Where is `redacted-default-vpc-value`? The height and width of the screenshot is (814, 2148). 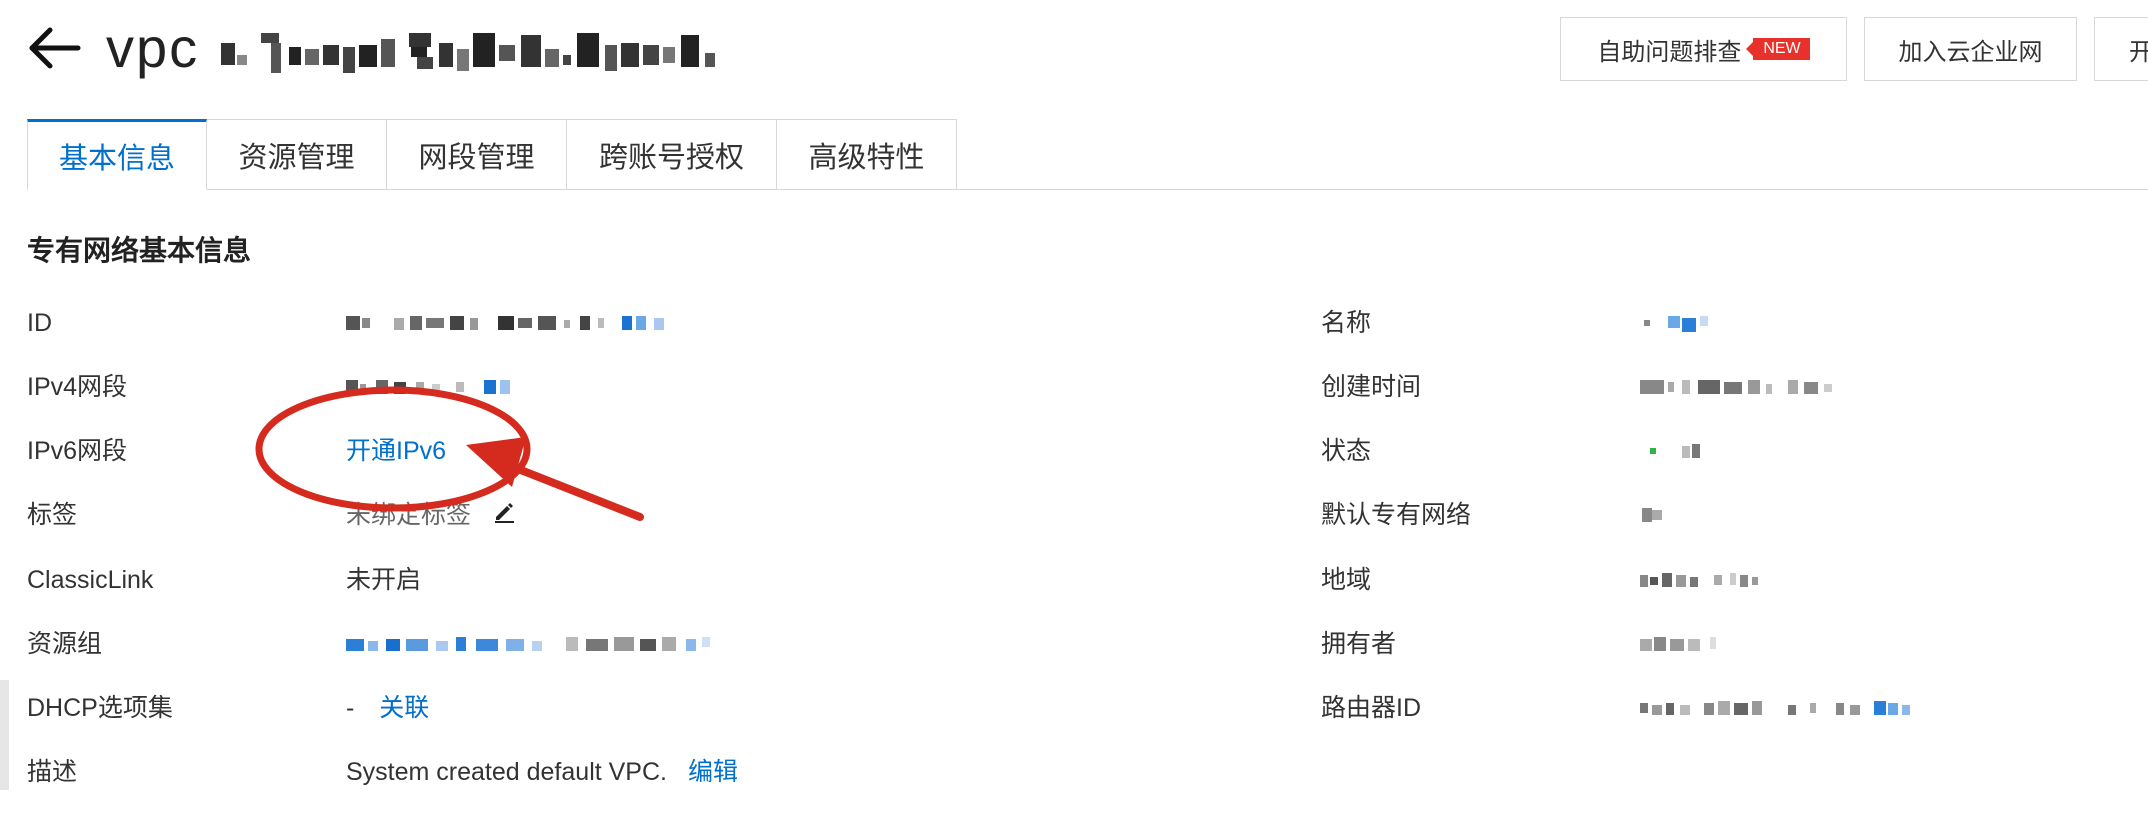 redacted-default-vpc-value is located at coordinates (1652, 515).